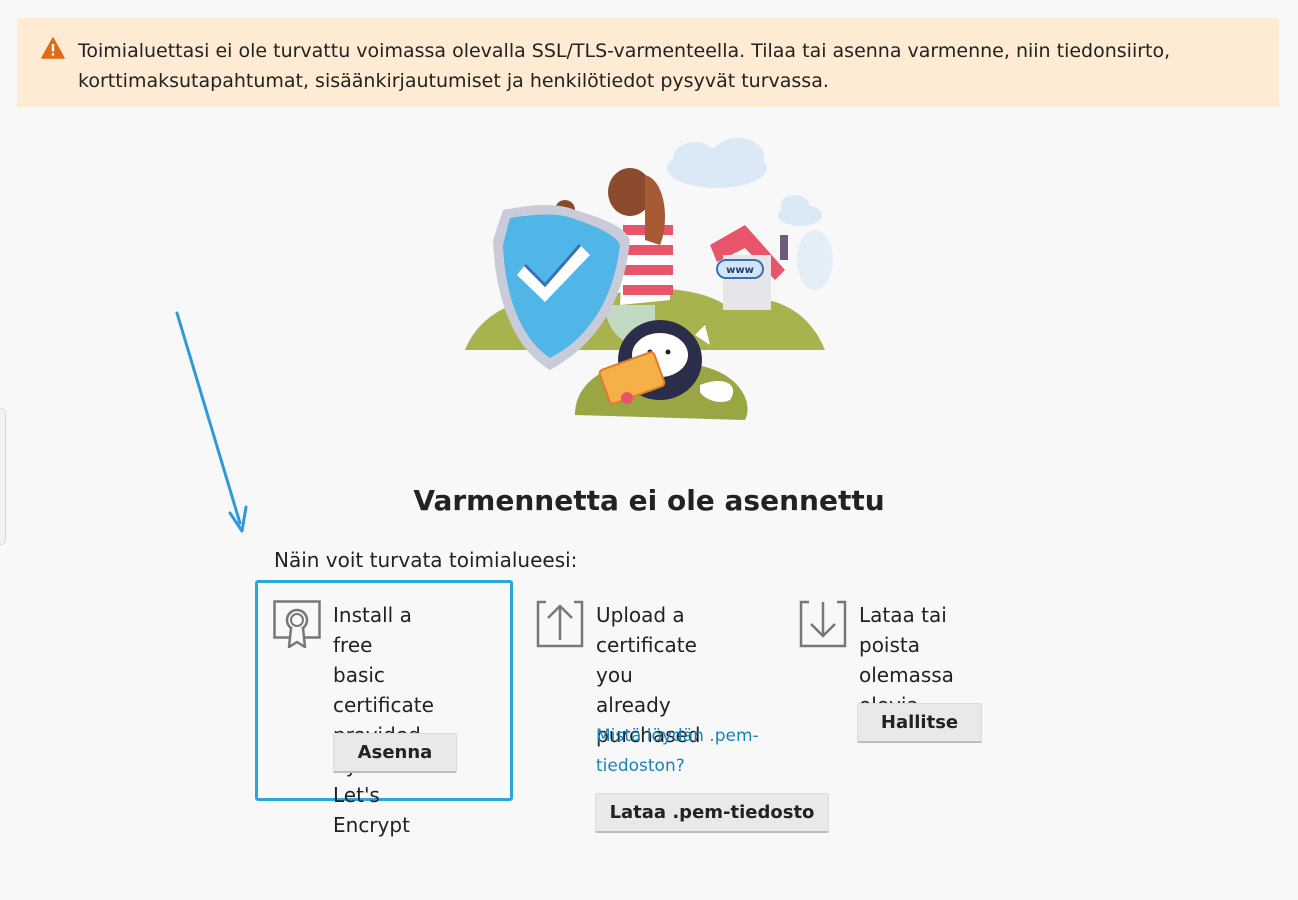  Describe the element at coordinates (371, 810) in the screenshot. I see `option-text-line: Let's Encrypt` at that location.